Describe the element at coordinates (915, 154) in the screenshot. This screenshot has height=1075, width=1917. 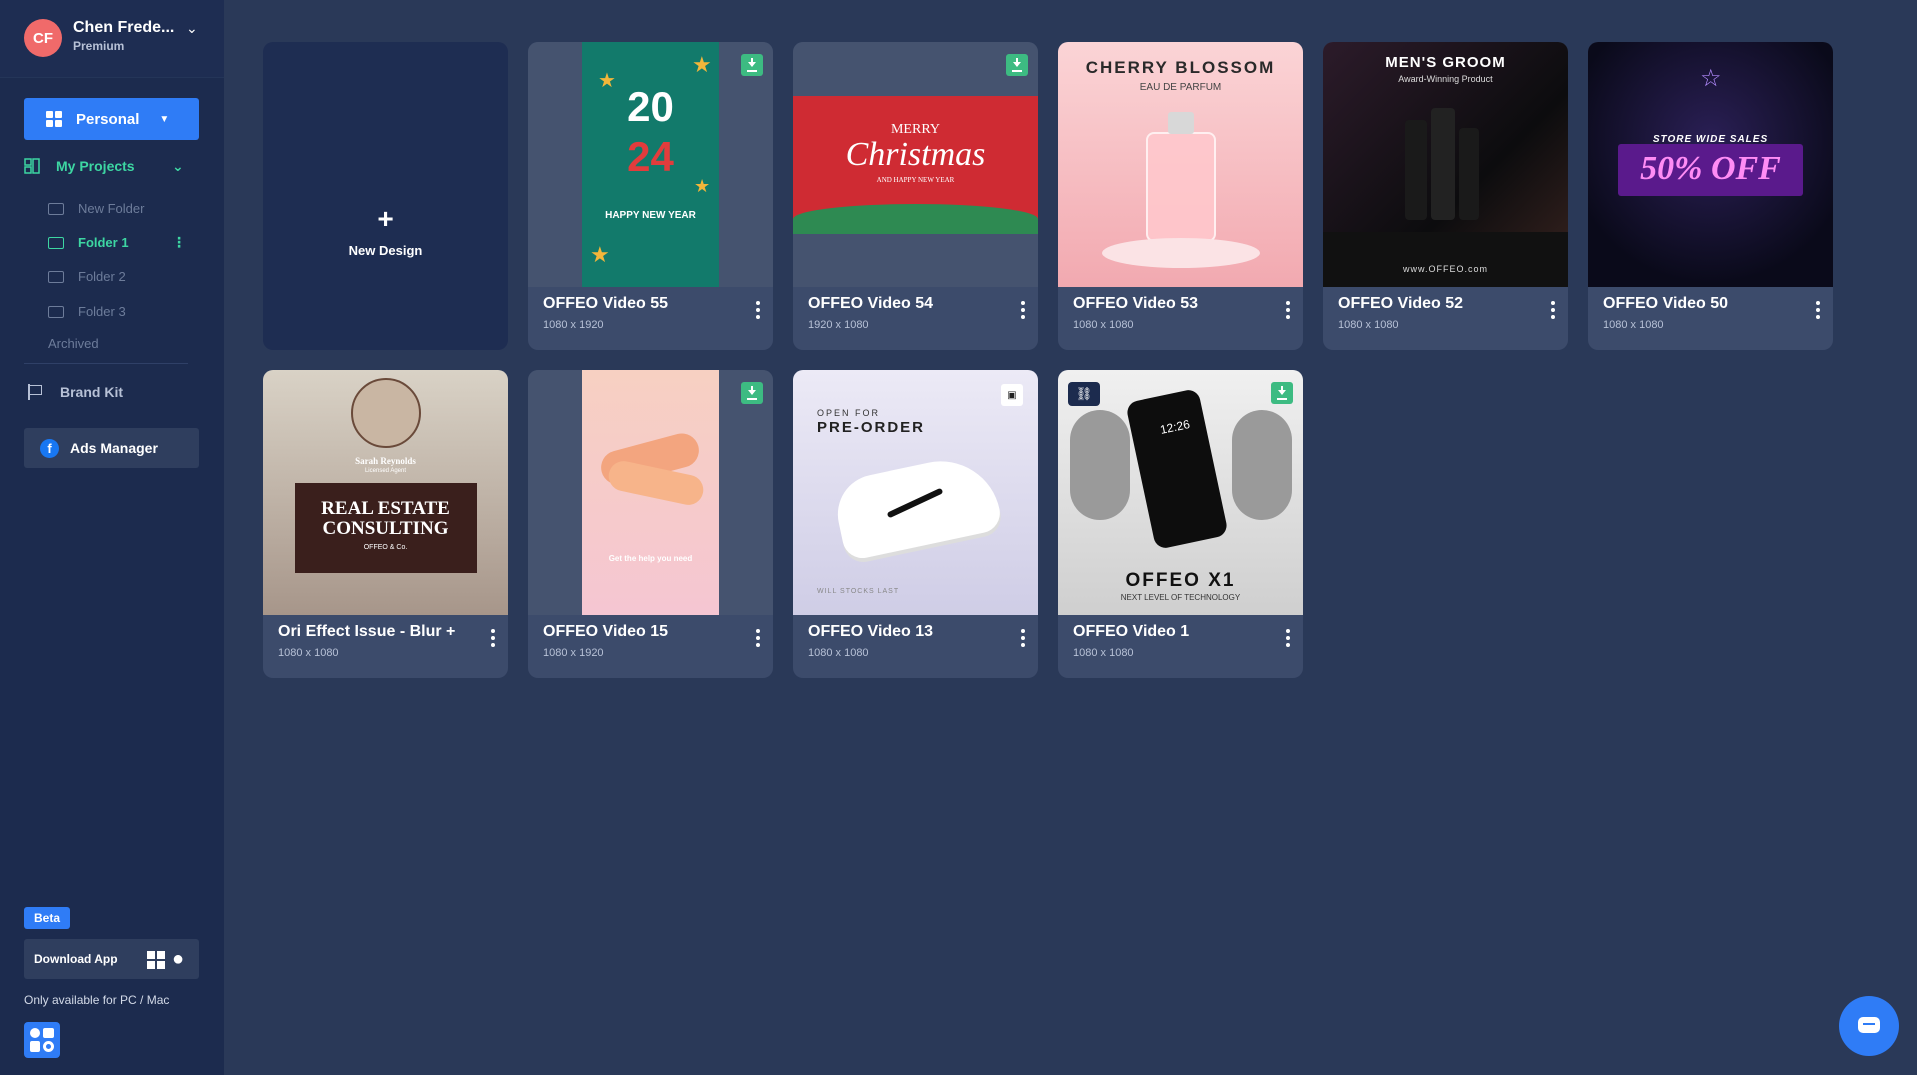
I see `thumb-text: Christmas` at that location.